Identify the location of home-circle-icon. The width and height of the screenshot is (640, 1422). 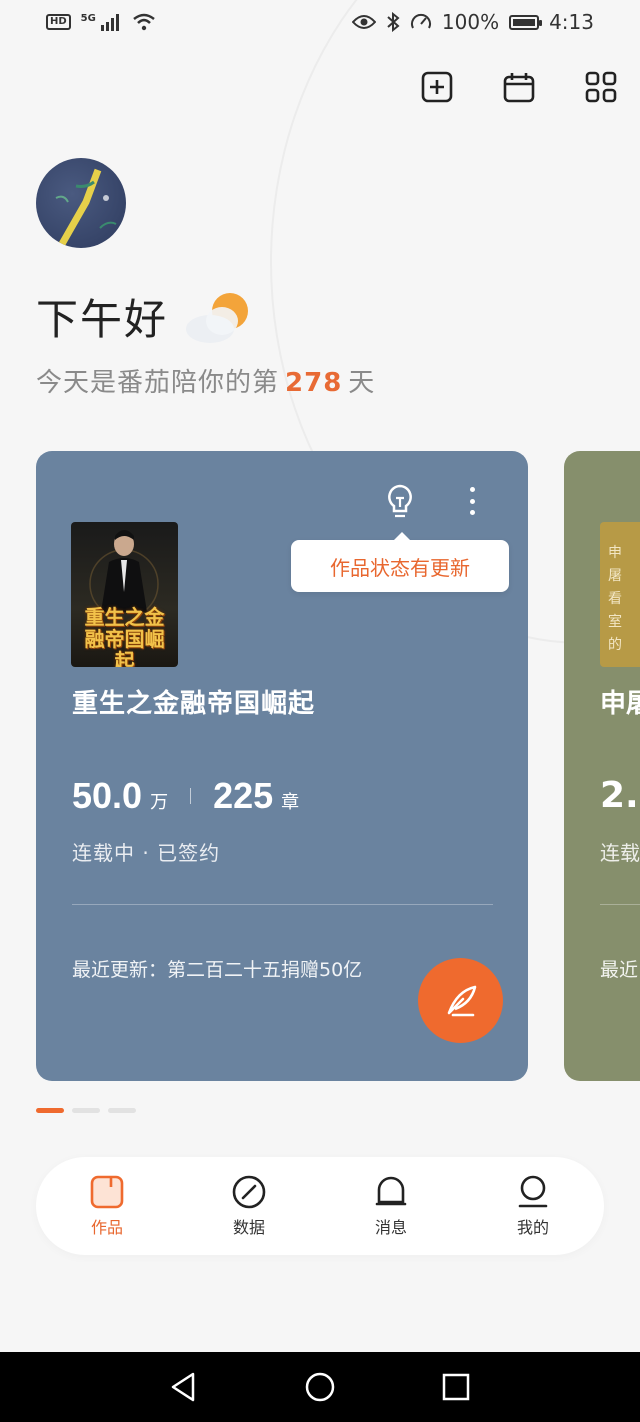
(320, 1387).